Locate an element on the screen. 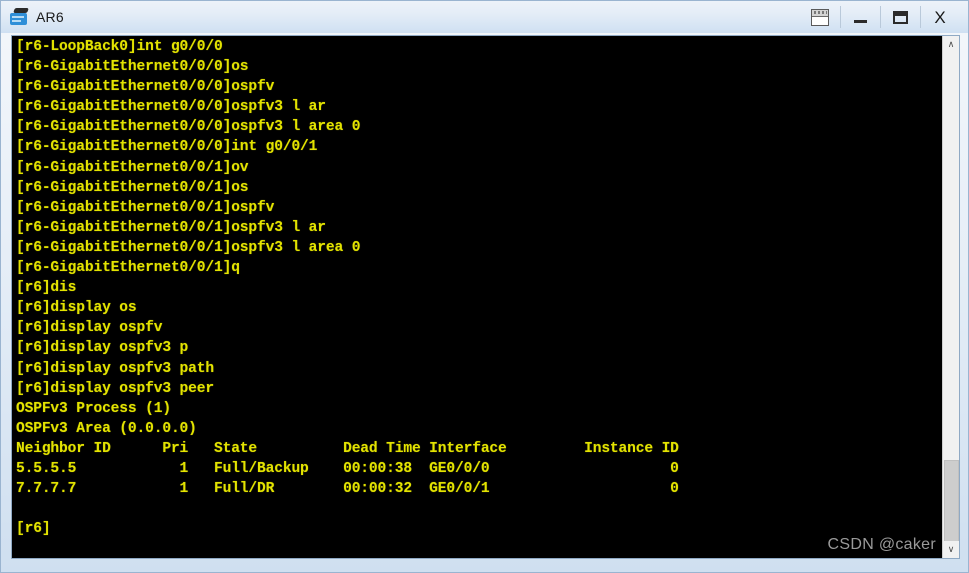 This screenshot has width=969, height=573. minimize-icon is located at coordinates (860, 21).